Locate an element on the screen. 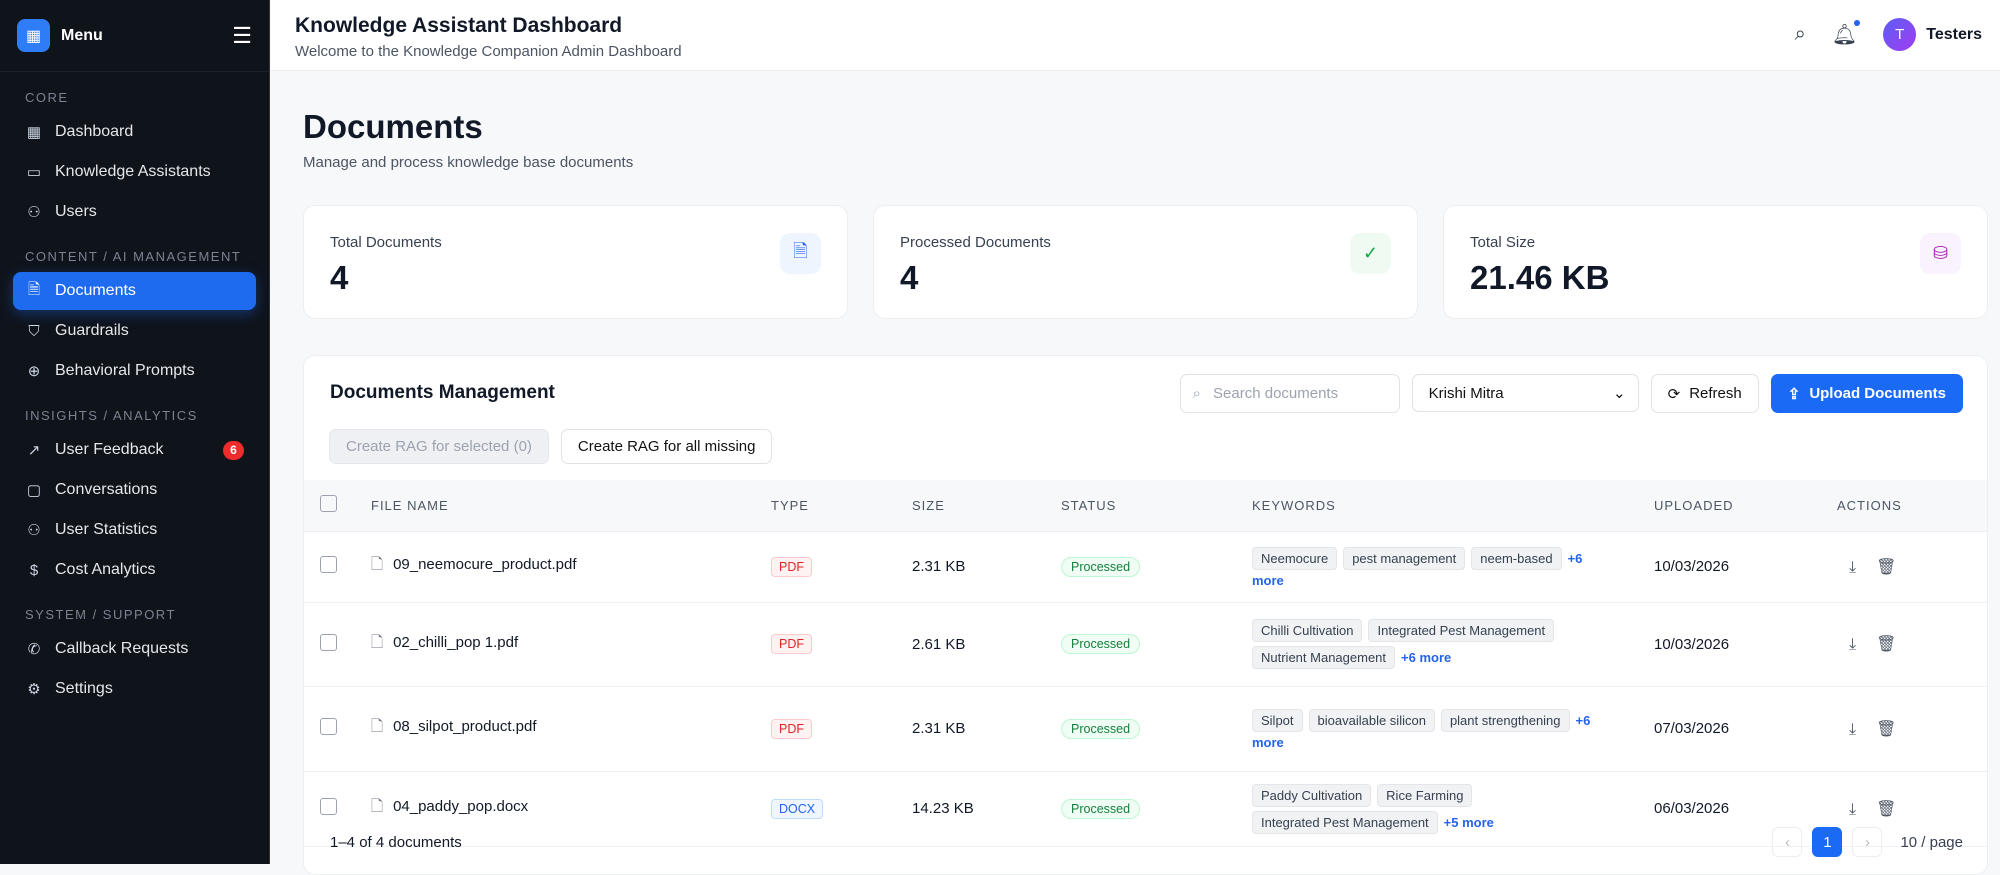 Image resolution: width=2000 pixels, height=875 pixels. bell-icon: 🔔︎ is located at coordinates (1846, 33).